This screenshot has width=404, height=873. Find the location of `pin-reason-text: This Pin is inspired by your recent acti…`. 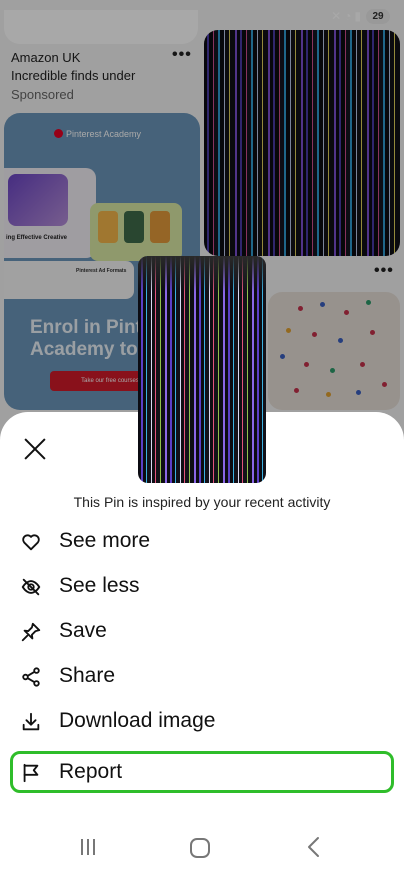

pin-reason-text: This Pin is inspired by your recent acti… is located at coordinates (202, 502).